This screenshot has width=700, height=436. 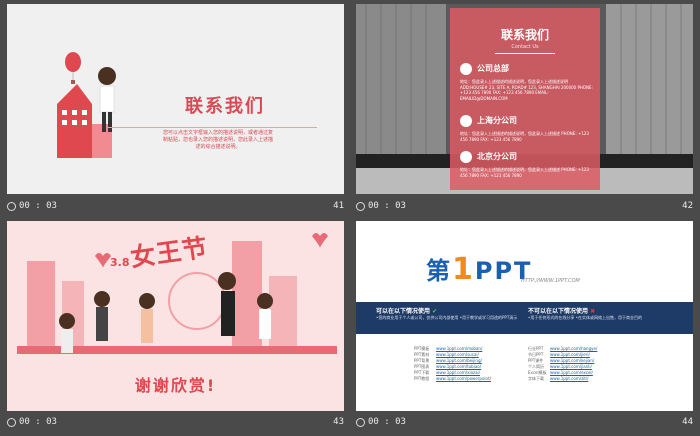 What do you see at coordinates (687, 206) in the screenshot?
I see `slide-number: 42` at bounding box center [687, 206].